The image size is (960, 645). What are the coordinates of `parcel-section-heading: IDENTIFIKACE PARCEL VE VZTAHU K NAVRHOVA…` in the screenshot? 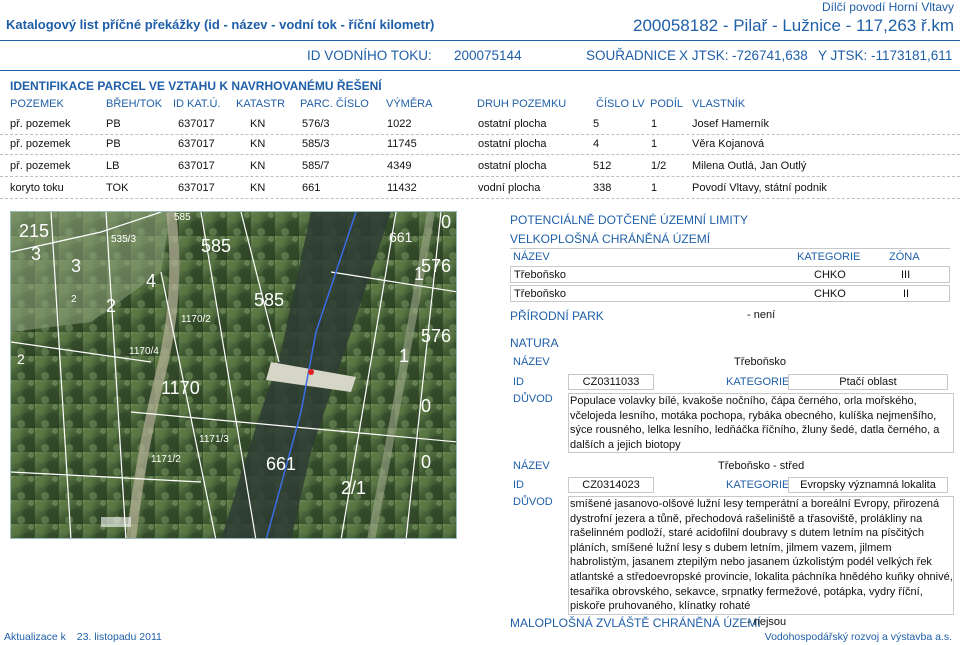 It's located at (196, 86).